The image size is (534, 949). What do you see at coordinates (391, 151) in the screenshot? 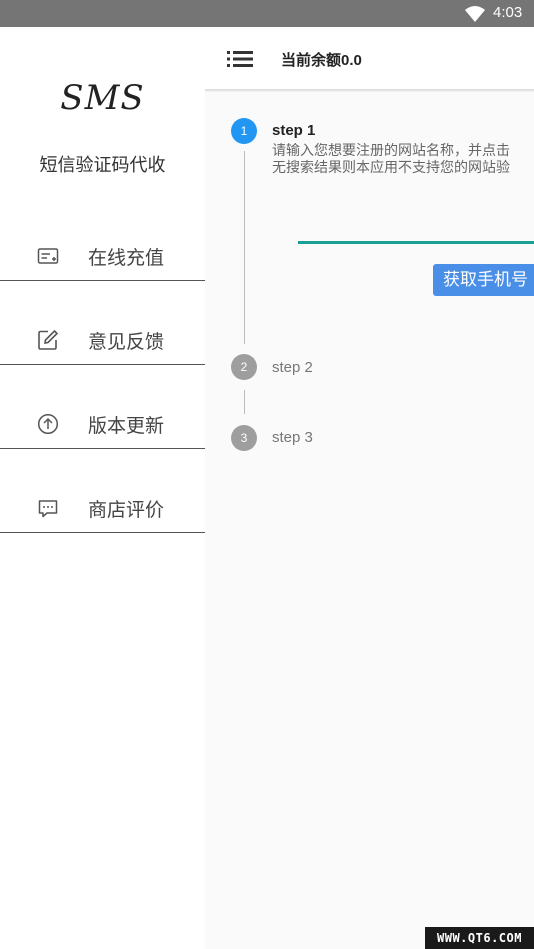
I see `step-1-description-line1: 请输入您想要注册的网站名称，并点击` at bounding box center [391, 151].